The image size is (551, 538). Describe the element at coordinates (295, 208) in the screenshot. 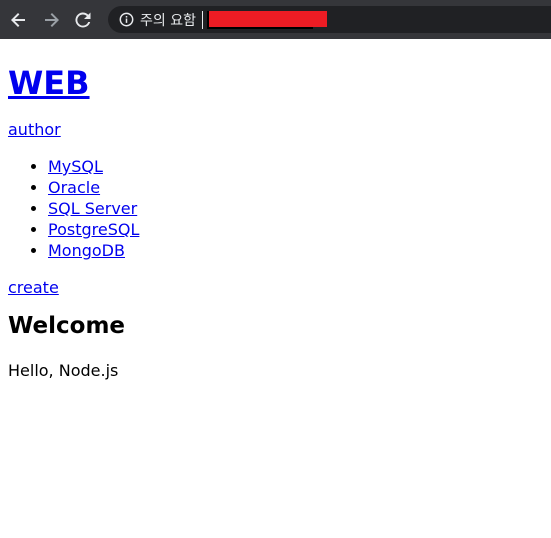

I see `list-item: SQL Server` at that location.